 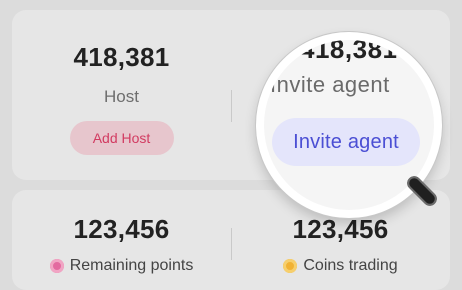 What do you see at coordinates (121, 57) in the screenshot?
I see `host-count: 418,381` at bounding box center [121, 57].